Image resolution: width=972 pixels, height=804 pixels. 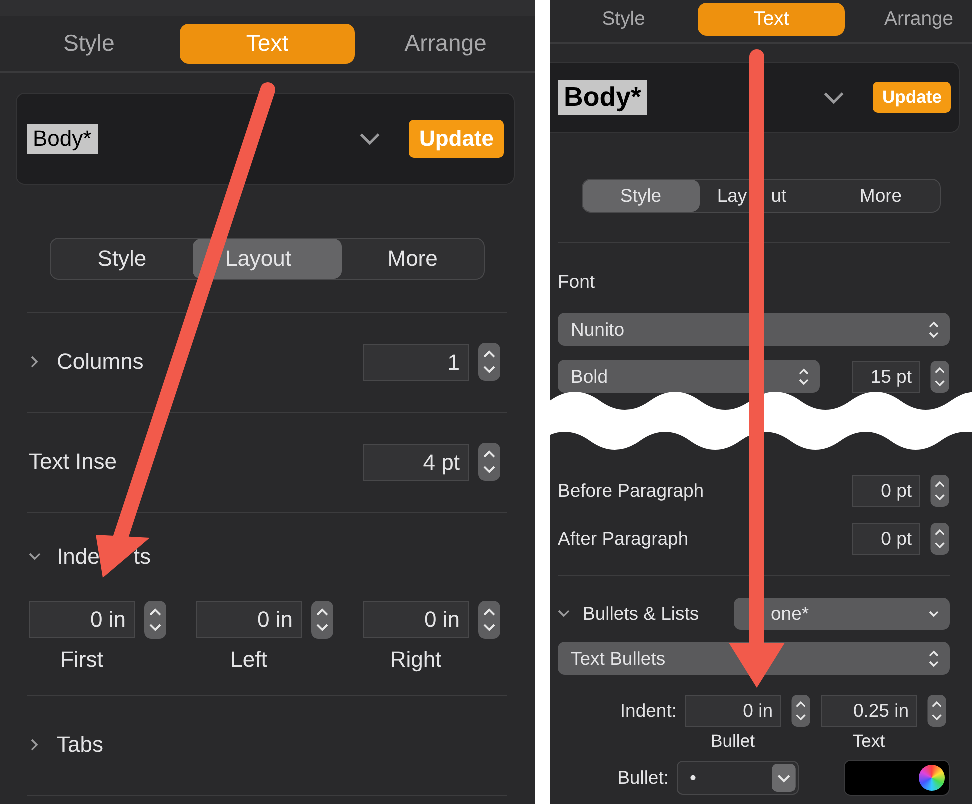 What do you see at coordinates (618, 659) in the screenshot?
I see `popup-value: Text Bullets` at bounding box center [618, 659].